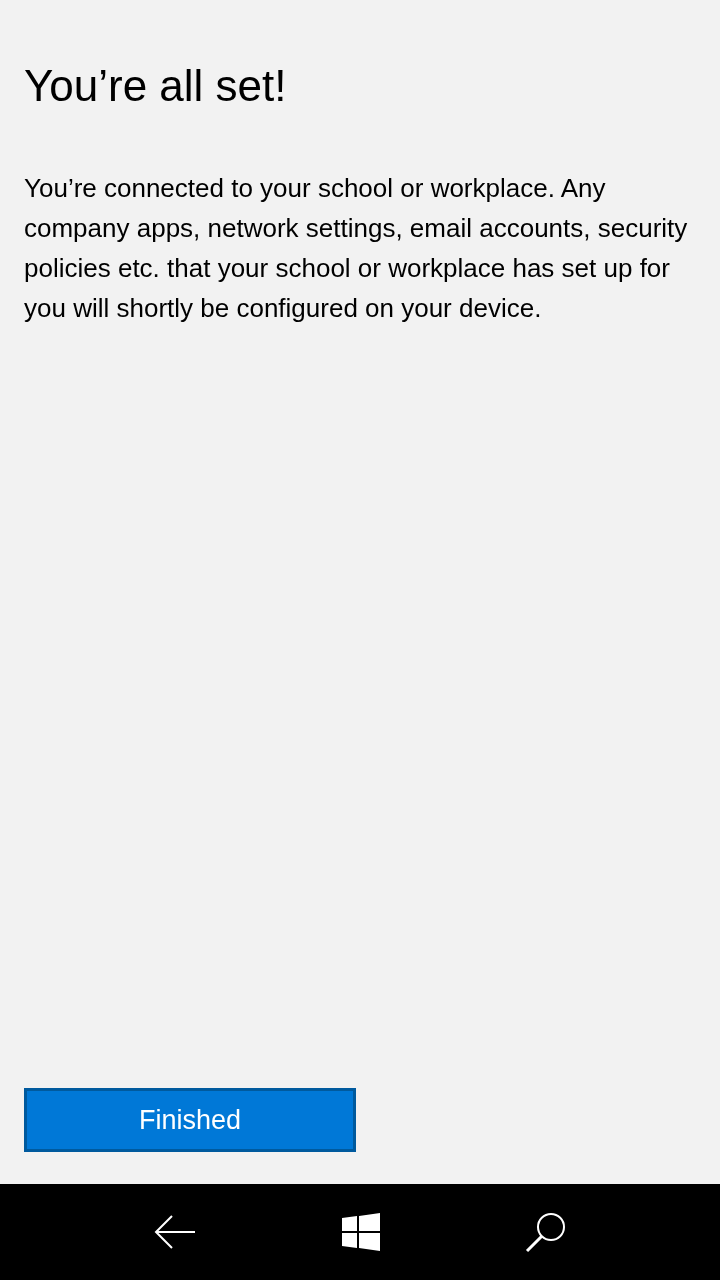  I want to click on back-icon, so click(174, 1232).